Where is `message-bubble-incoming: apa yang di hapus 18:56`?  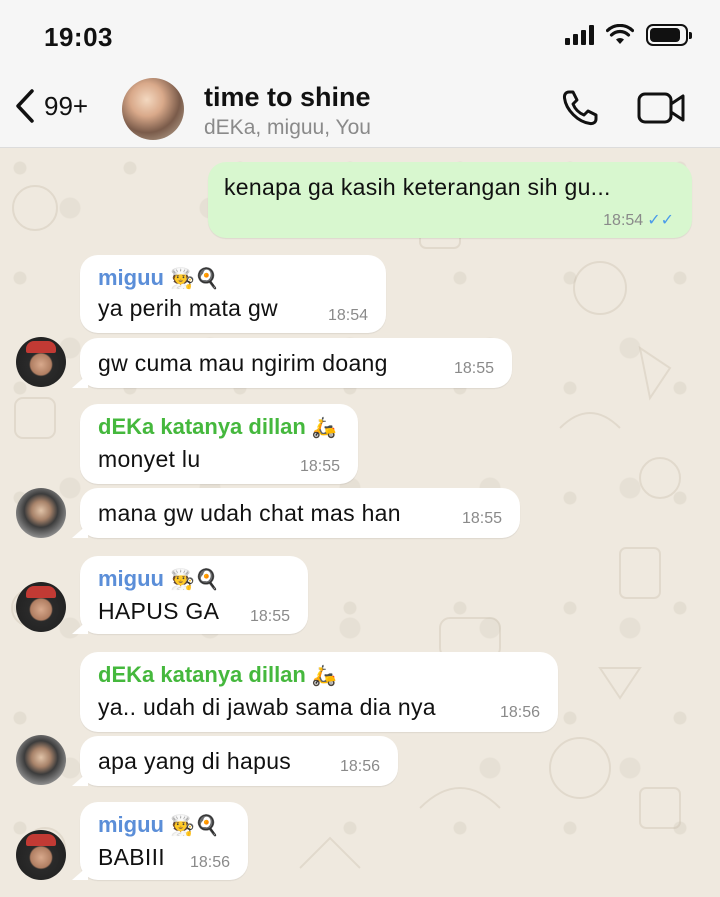 message-bubble-incoming: apa yang di hapus 18:56 is located at coordinates (235, 761).